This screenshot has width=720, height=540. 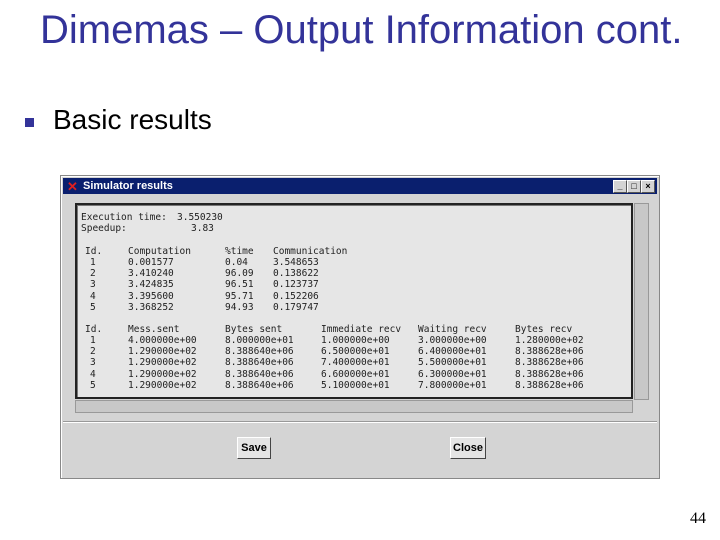 What do you see at coordinates (239, 296) in the screenshot?
I see `table-cell: 95.71` at bounding box center [239, 296].